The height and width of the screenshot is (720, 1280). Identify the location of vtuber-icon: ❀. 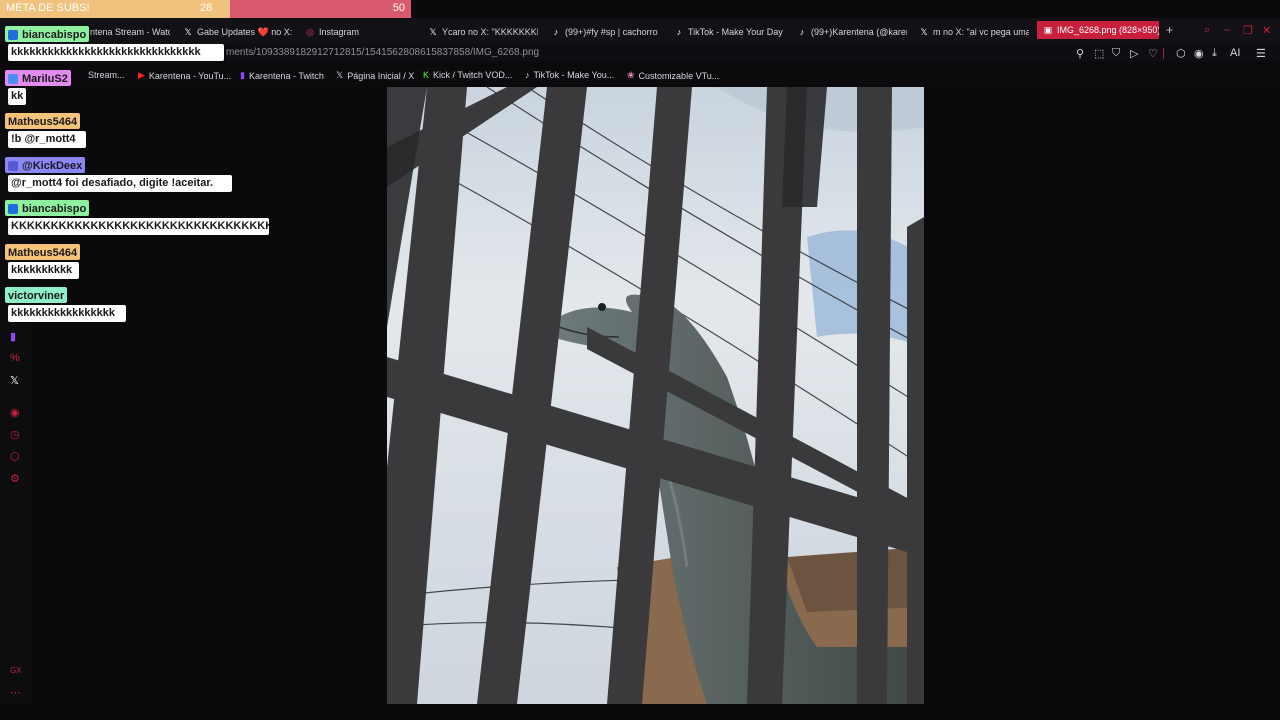
(631, 75).